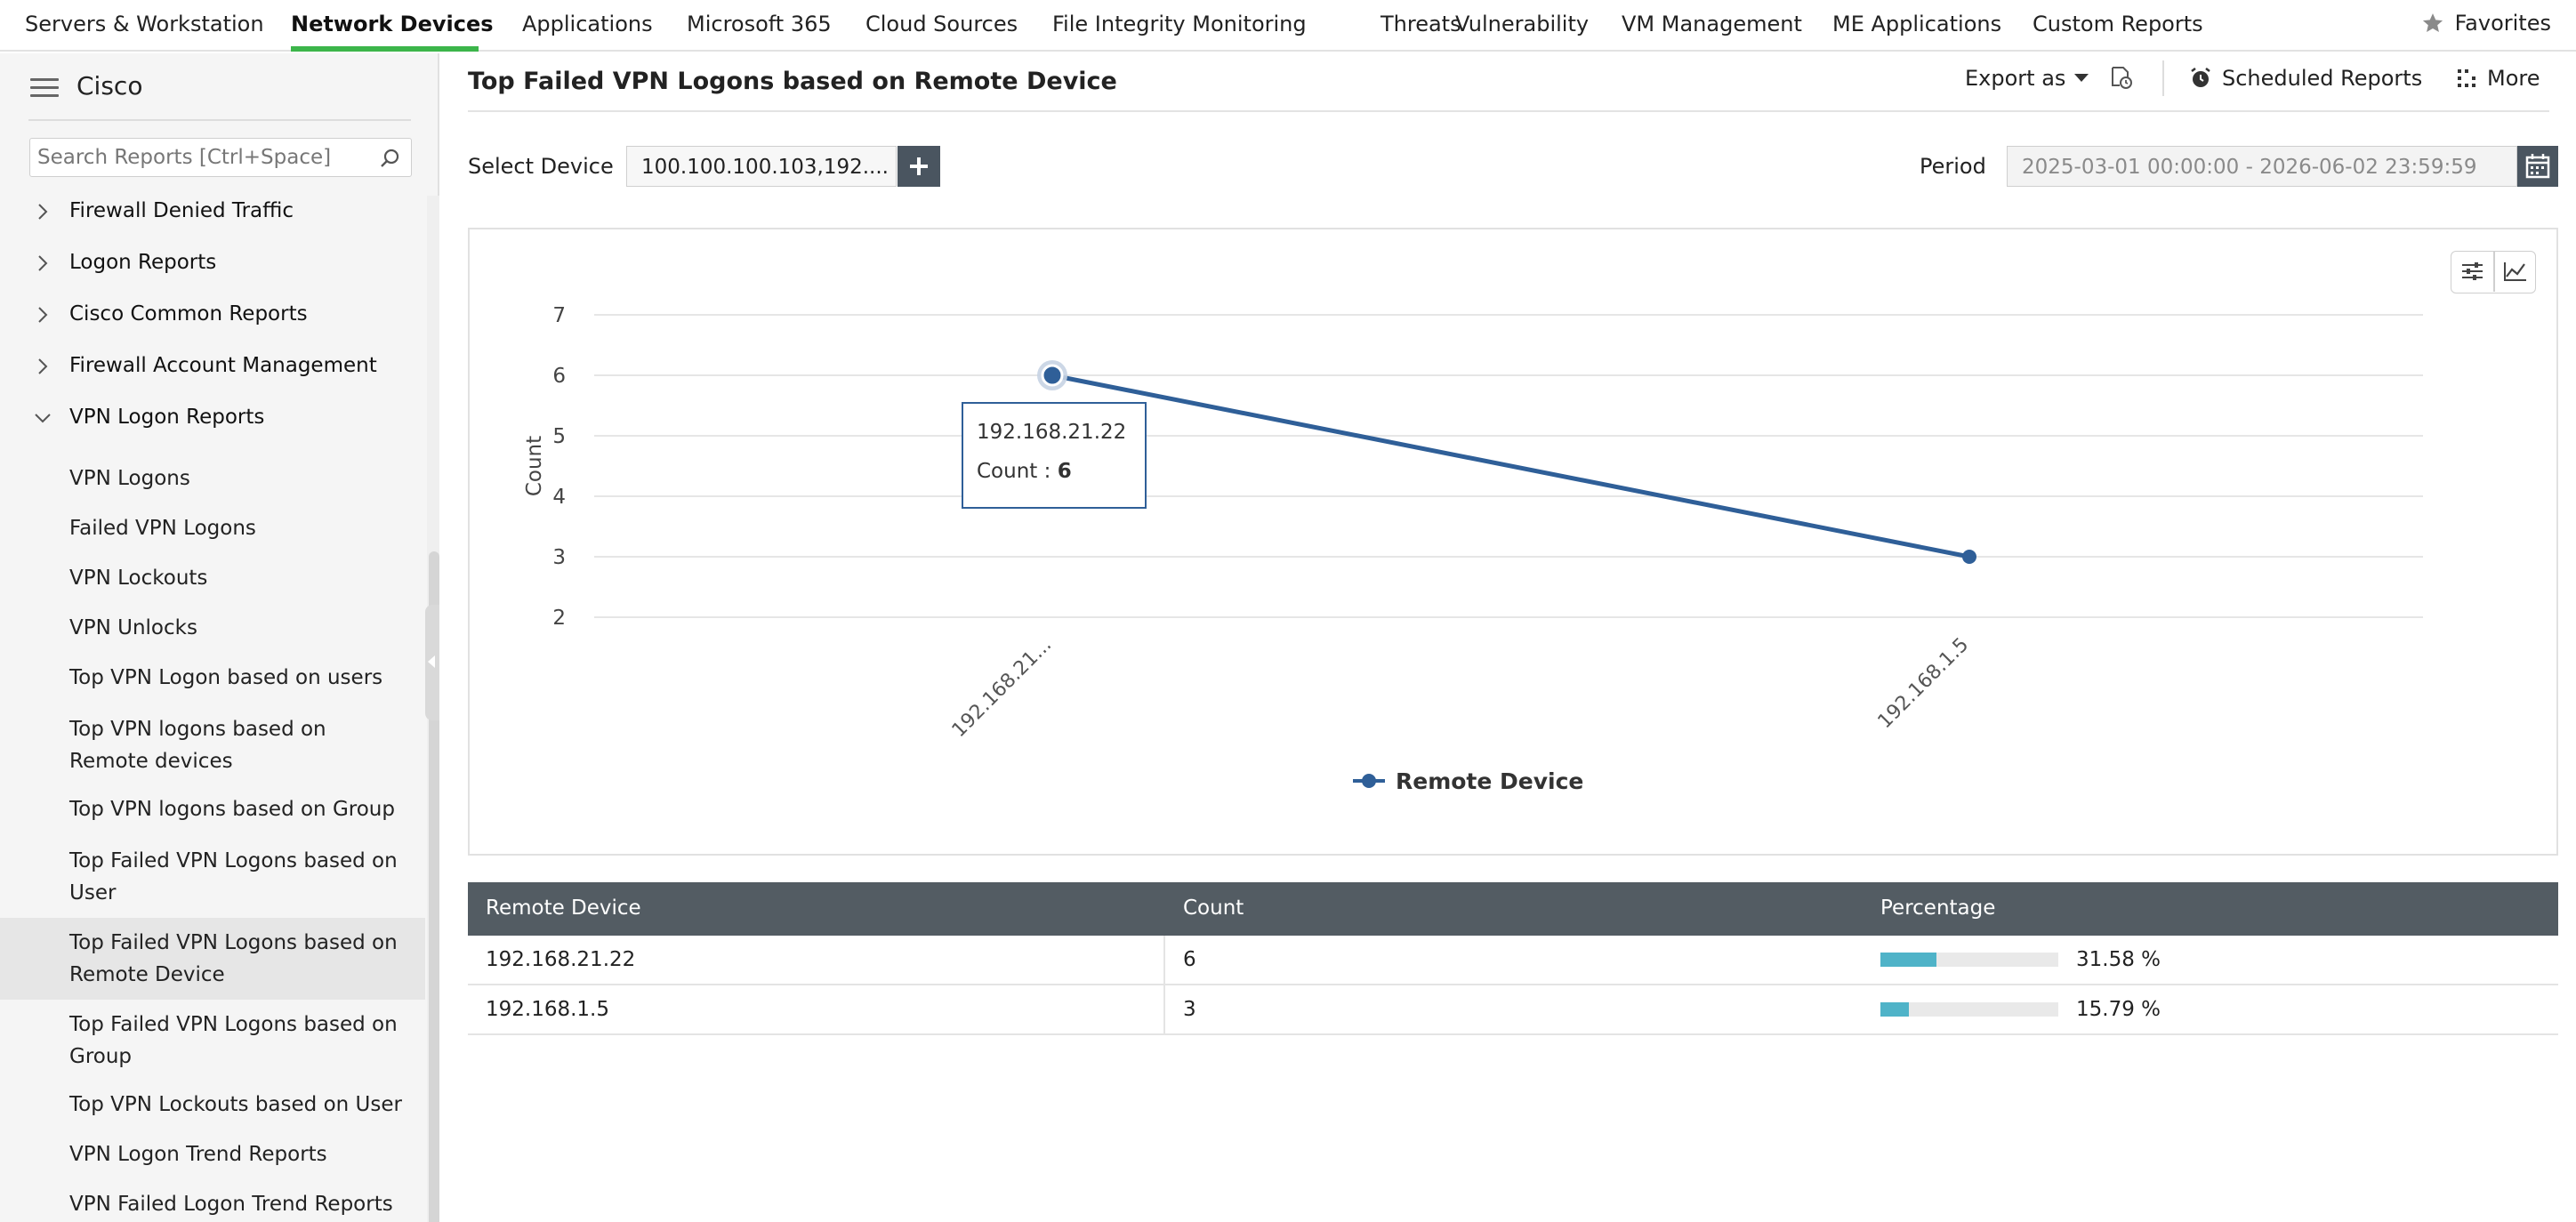 This screenshot has height=1222, width=2576. I want to click on sidebar-item-top-failed-vpn-logons-user: Top Failed VPN Logons based on User, so click(212, 877).